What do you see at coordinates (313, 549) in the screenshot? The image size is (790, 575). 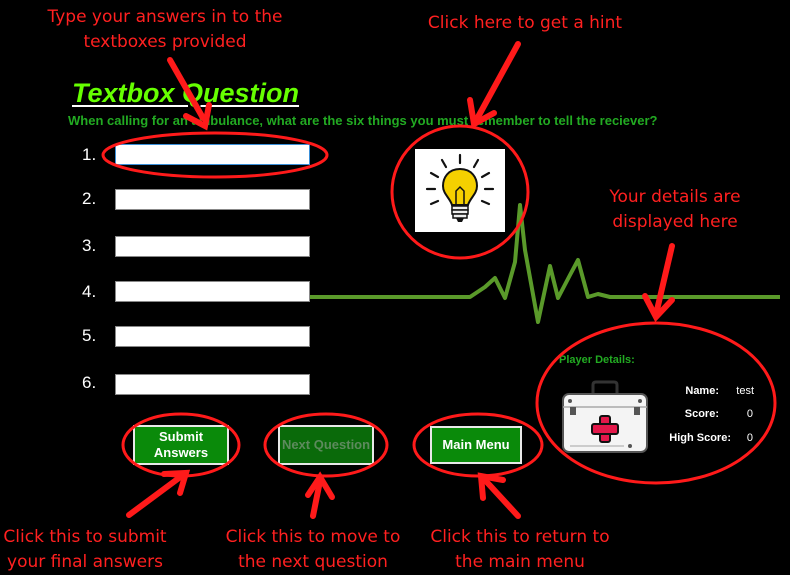 I see `annotation-next: Click this to move to the next question` at bounding box center [313, 549].